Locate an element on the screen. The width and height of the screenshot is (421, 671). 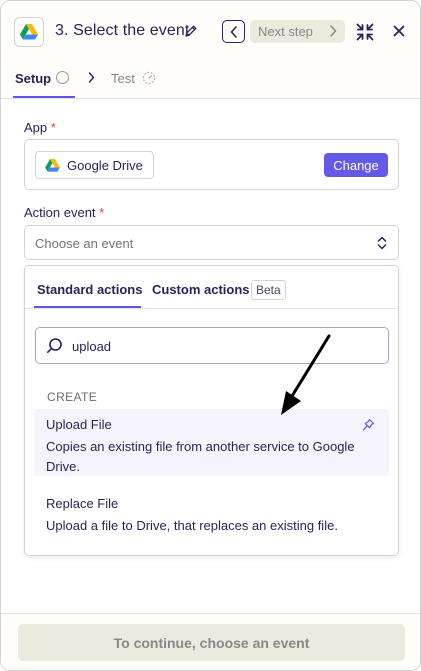
tab-standard-actions: Standard actions is located at coordinates (89, 289).